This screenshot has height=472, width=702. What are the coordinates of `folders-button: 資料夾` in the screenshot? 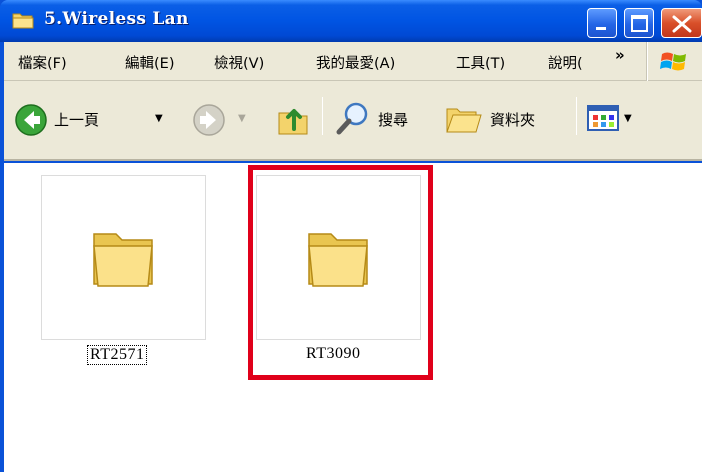 It's located at (509, 119).